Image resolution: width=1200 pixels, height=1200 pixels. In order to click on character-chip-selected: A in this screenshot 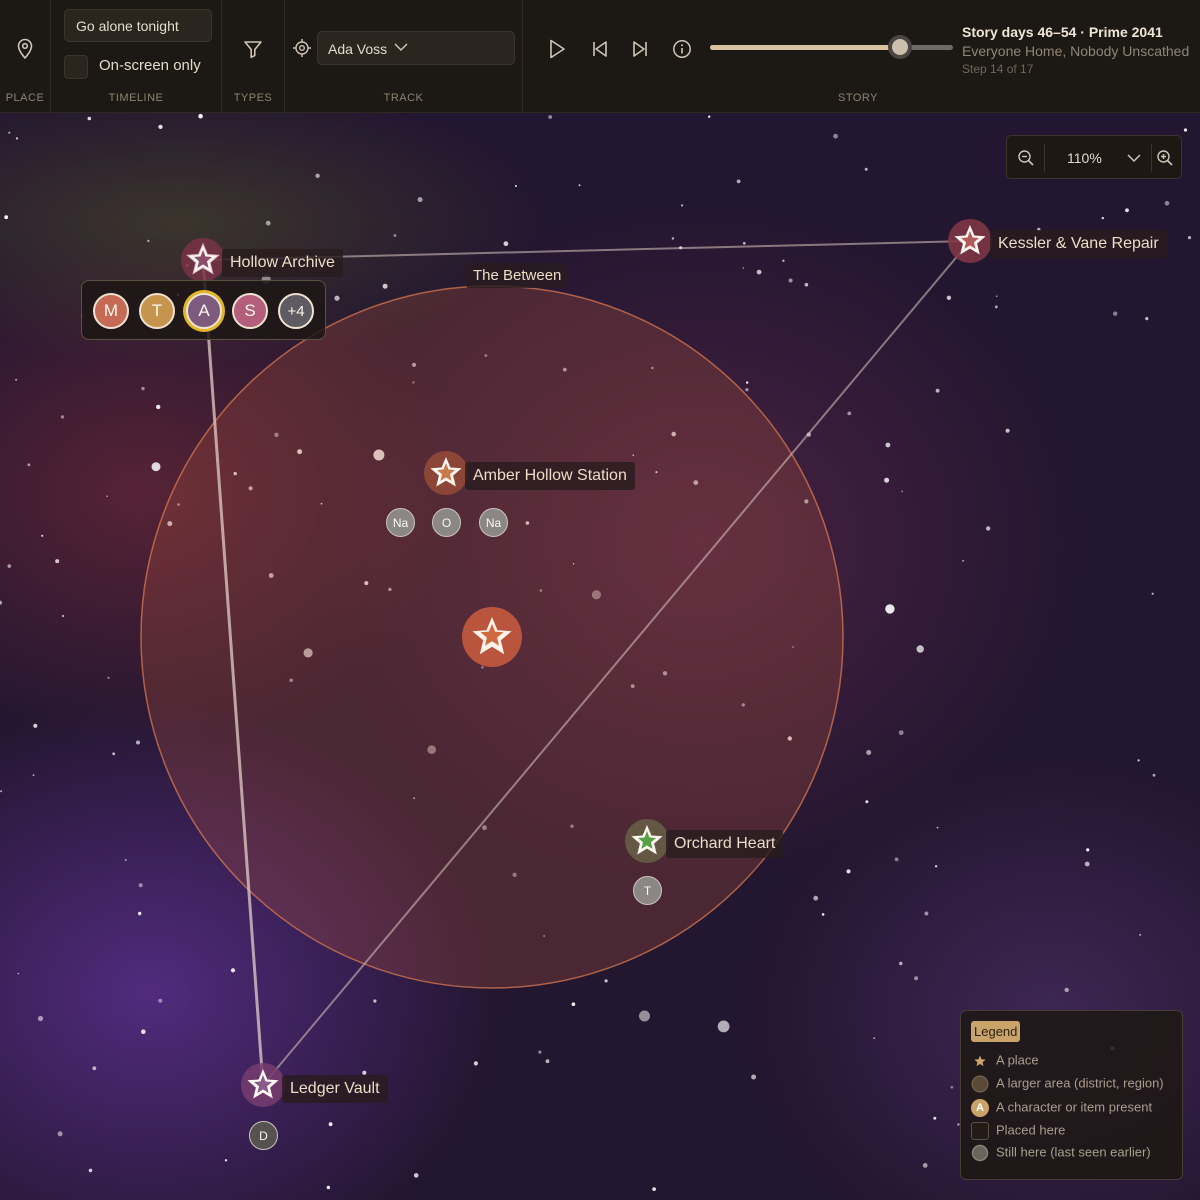, I will do `click(204, 311)`.